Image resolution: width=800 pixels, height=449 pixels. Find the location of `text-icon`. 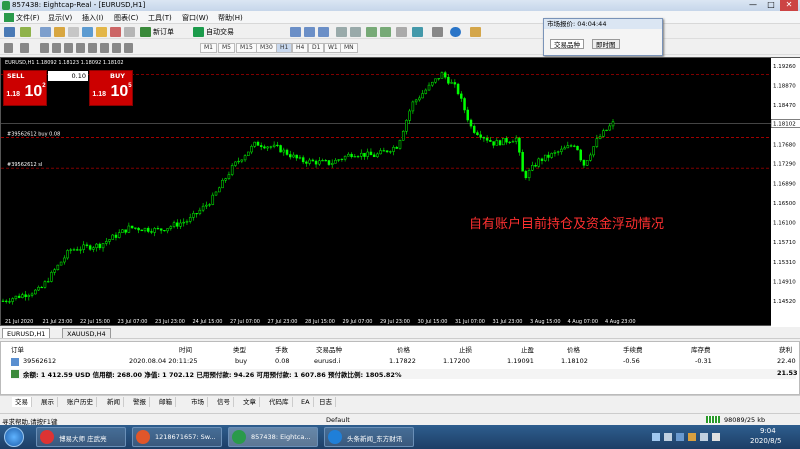

text-icon is located at coordinates (104, 48).